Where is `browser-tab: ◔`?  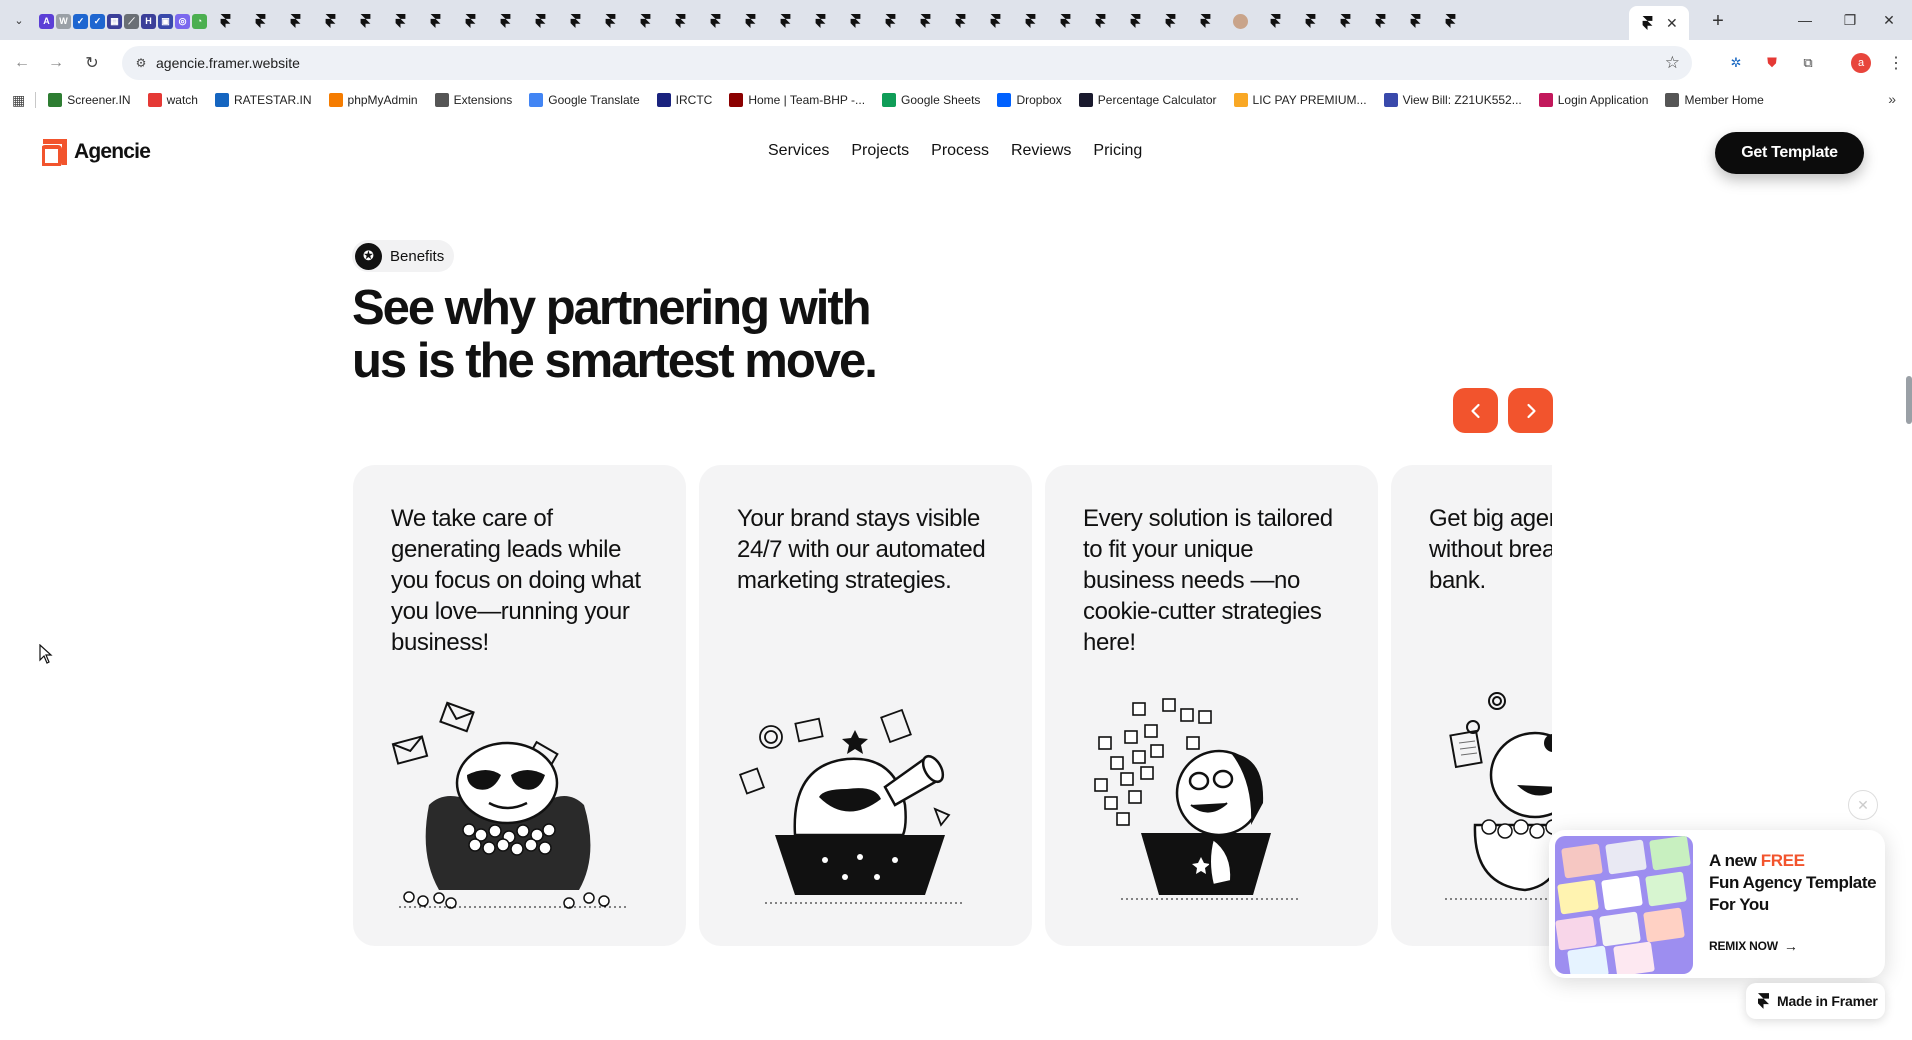
browser-tab: ◔ is located at coordinates (199, 21).